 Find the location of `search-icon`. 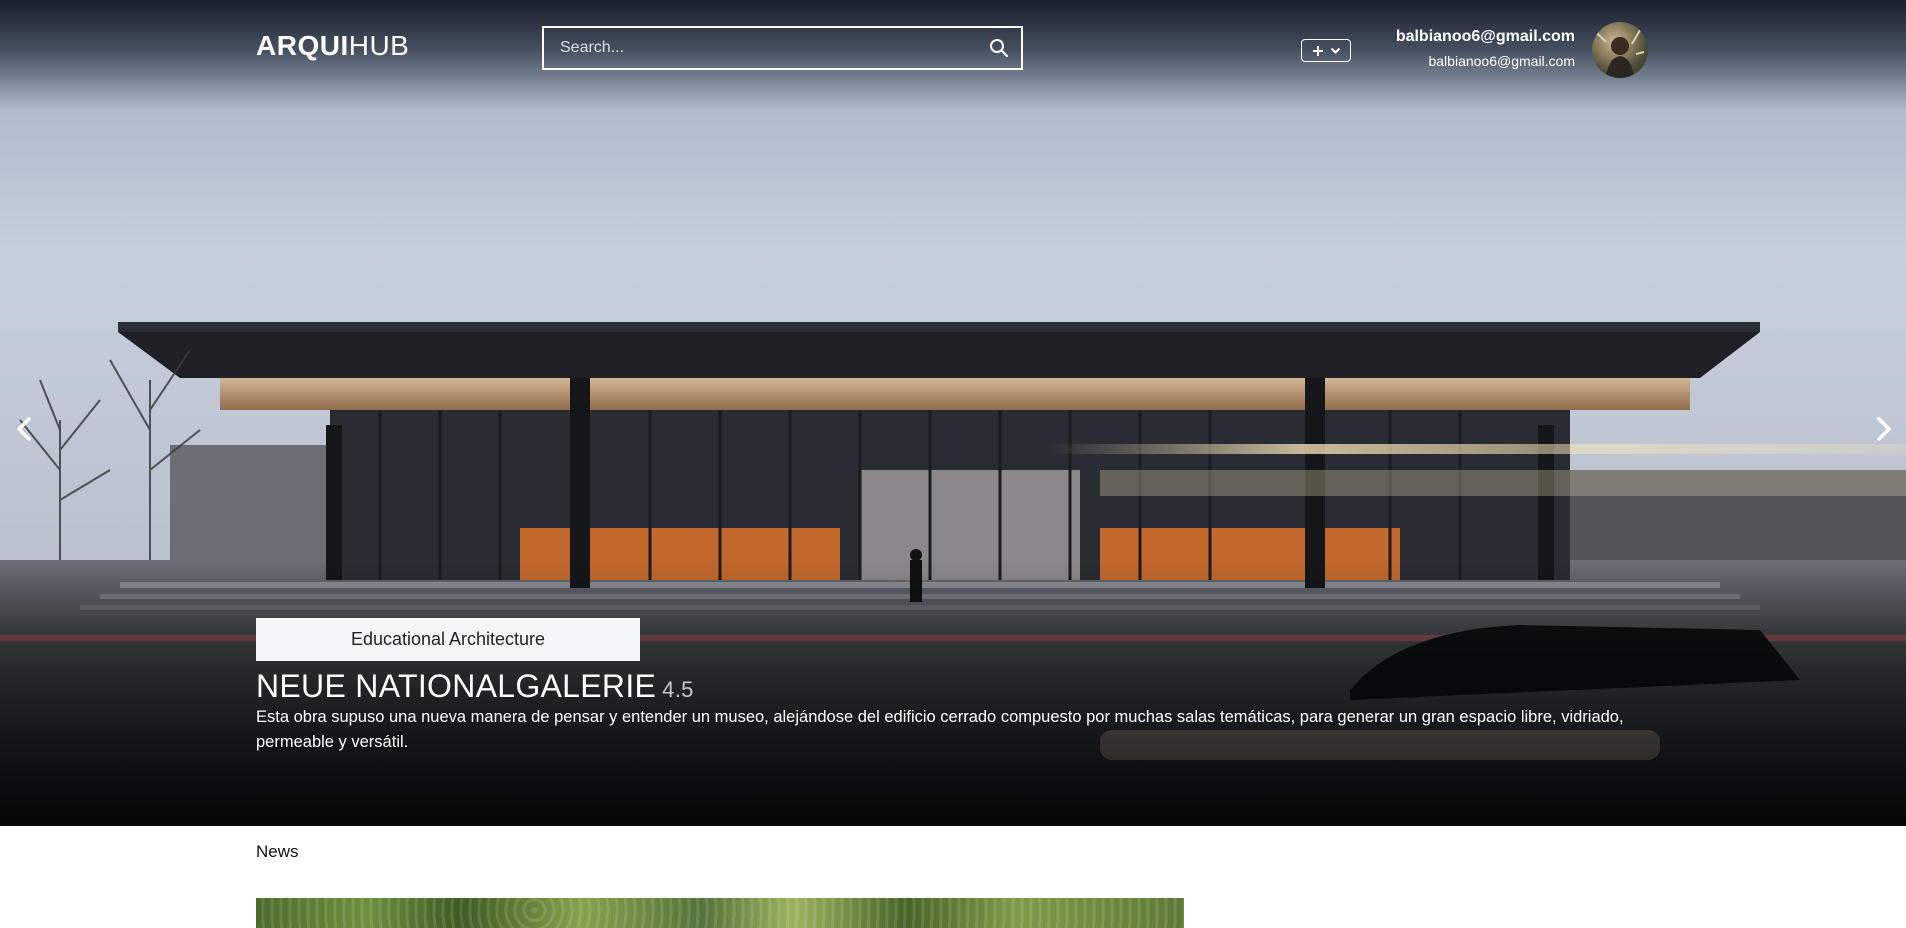

search-icon is located at coordinates (999, 48).